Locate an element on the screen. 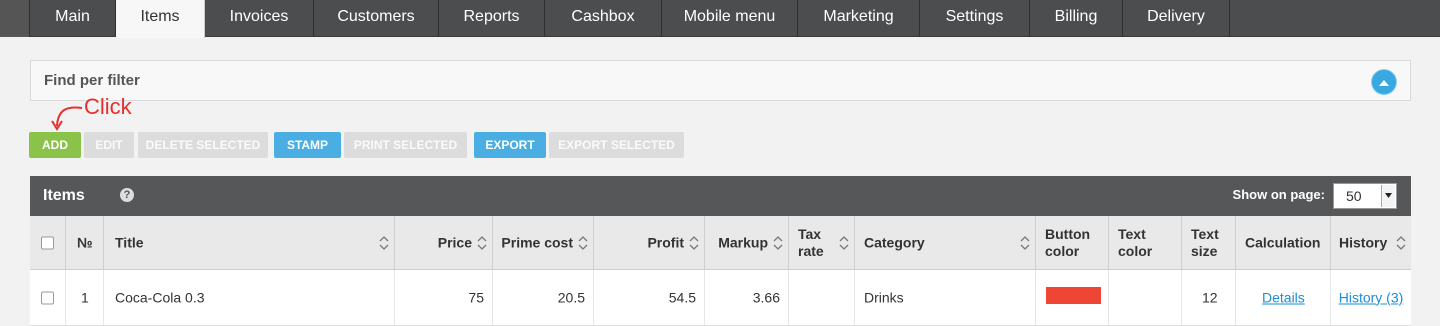 Image resolution: width=1440 pixels, height=326 pixels. details-link: Details is located at coordinates (1283, 297).